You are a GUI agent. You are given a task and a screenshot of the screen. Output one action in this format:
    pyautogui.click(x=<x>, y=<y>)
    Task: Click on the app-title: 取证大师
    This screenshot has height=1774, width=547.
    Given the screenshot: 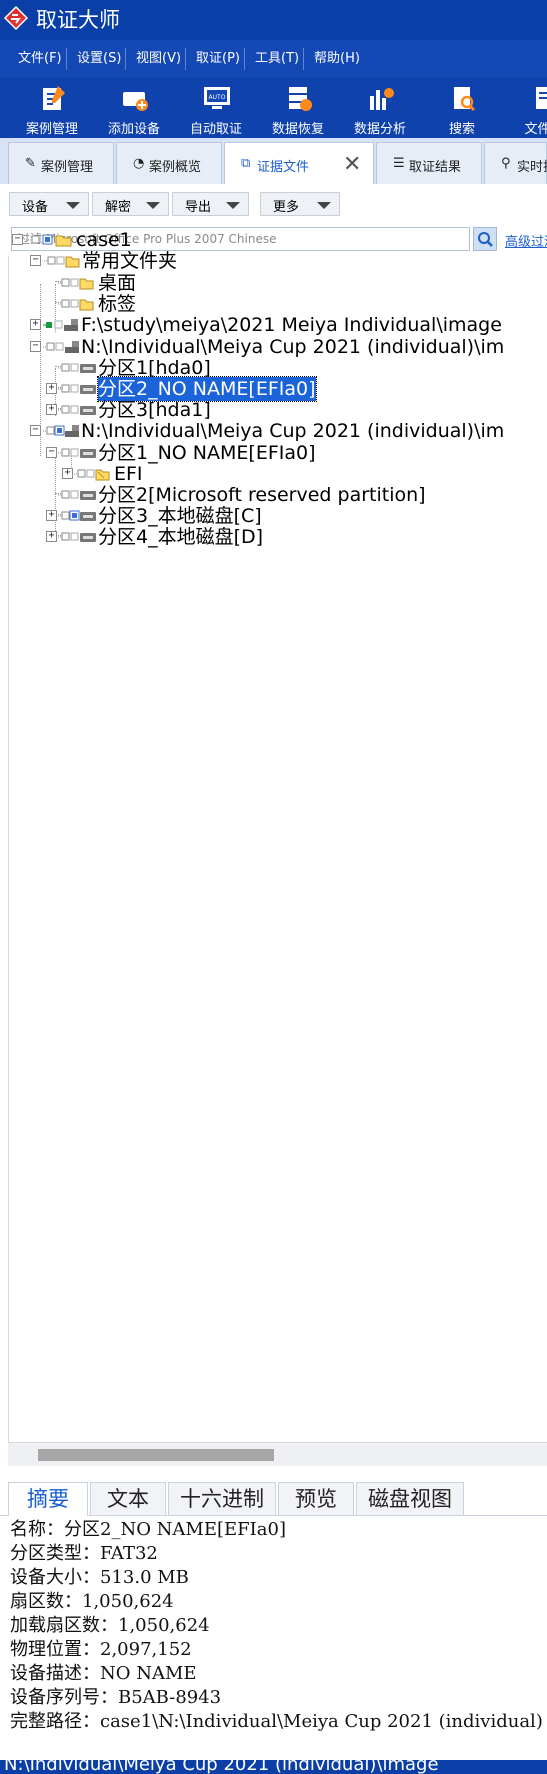 What is the action you would take?
    pyautogui.click(x=78, y=20)
    